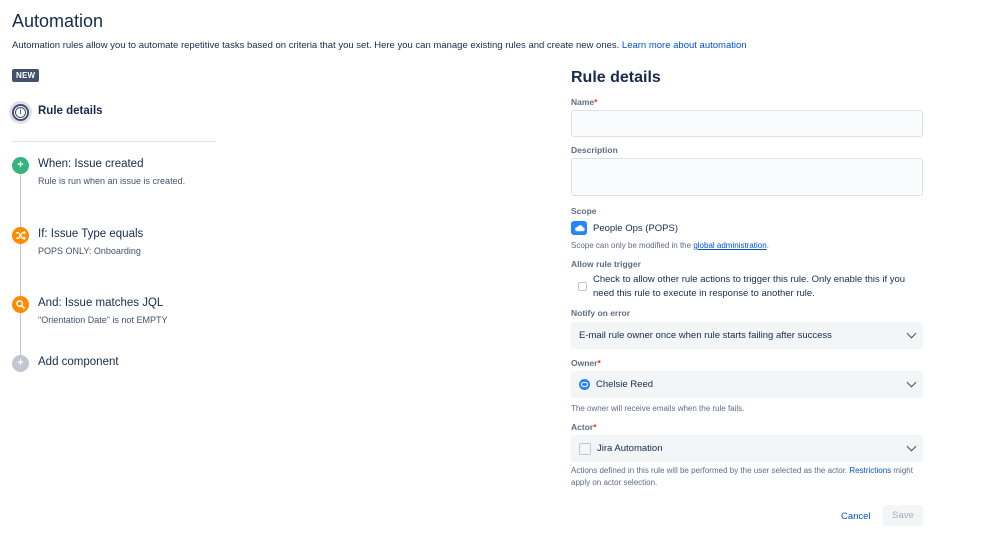  What do you see at coordinates (856, 516) in the screenshot?
I see `cancel-button: Cancel` at bounding box center [856, 516].